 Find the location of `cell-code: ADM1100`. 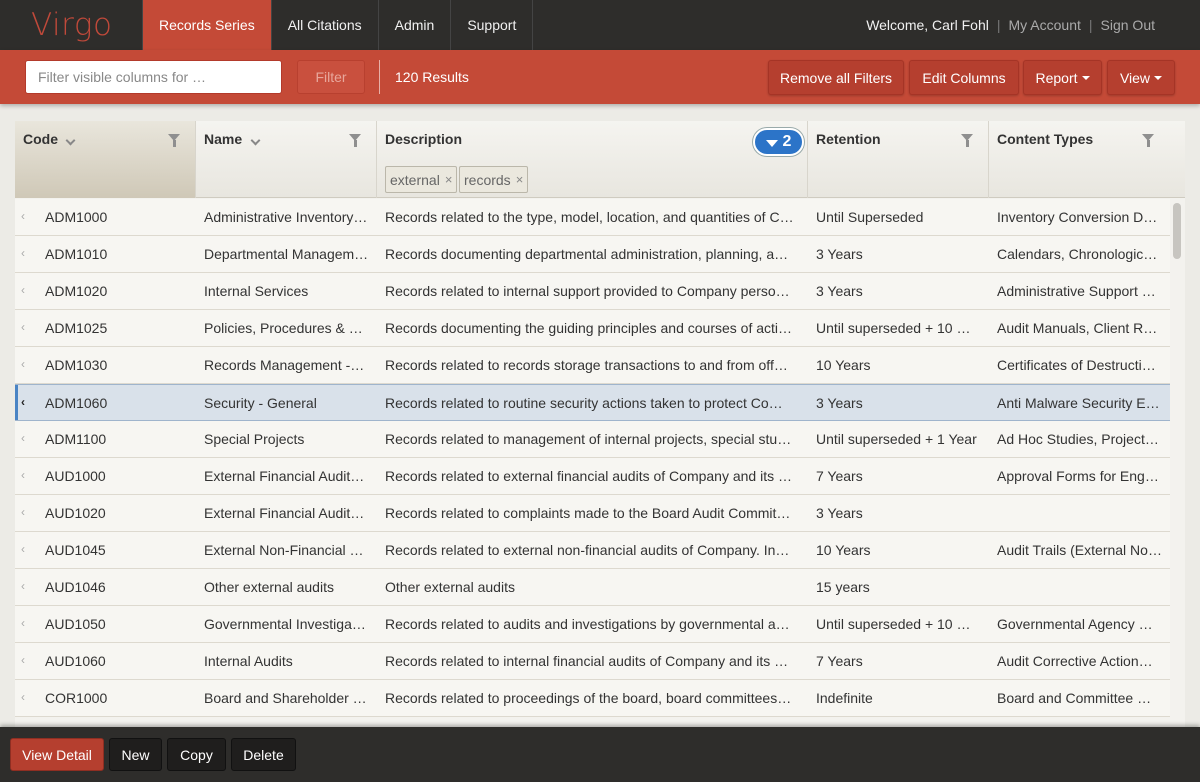

cell-code: ADM1100 is located at coordinates (76, 439).